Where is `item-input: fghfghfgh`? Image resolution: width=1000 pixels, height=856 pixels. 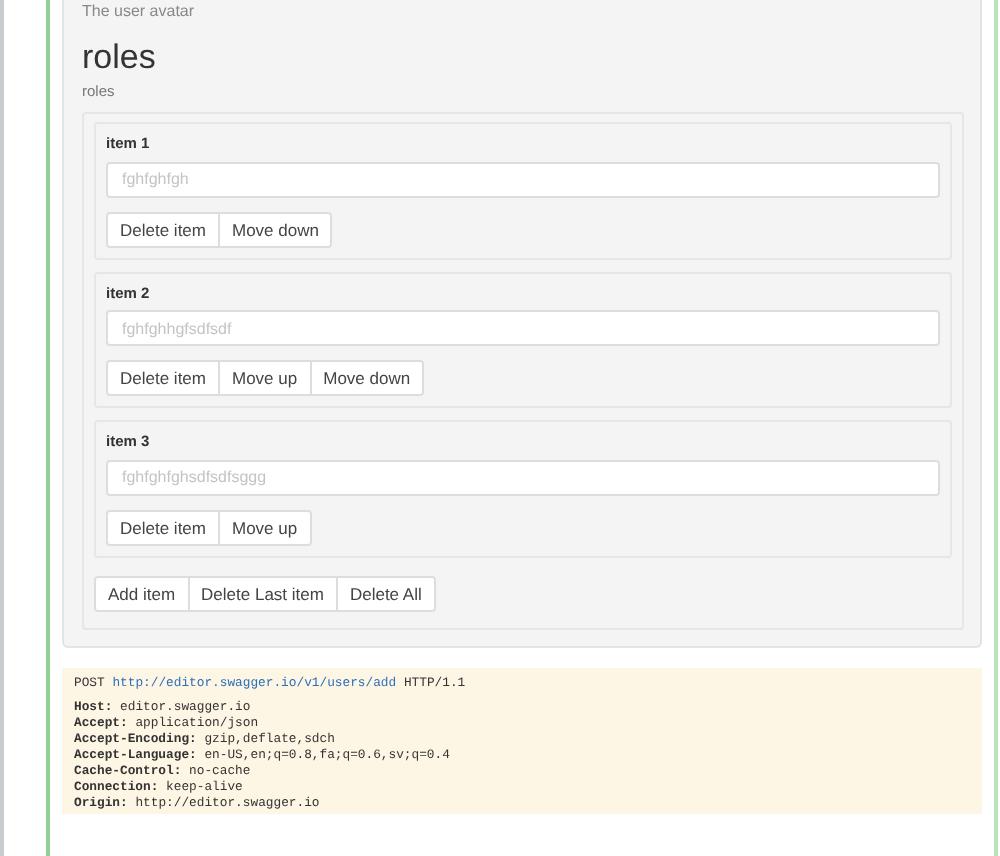
item-input: fghfghfgh is located at coordinates (523, 179).